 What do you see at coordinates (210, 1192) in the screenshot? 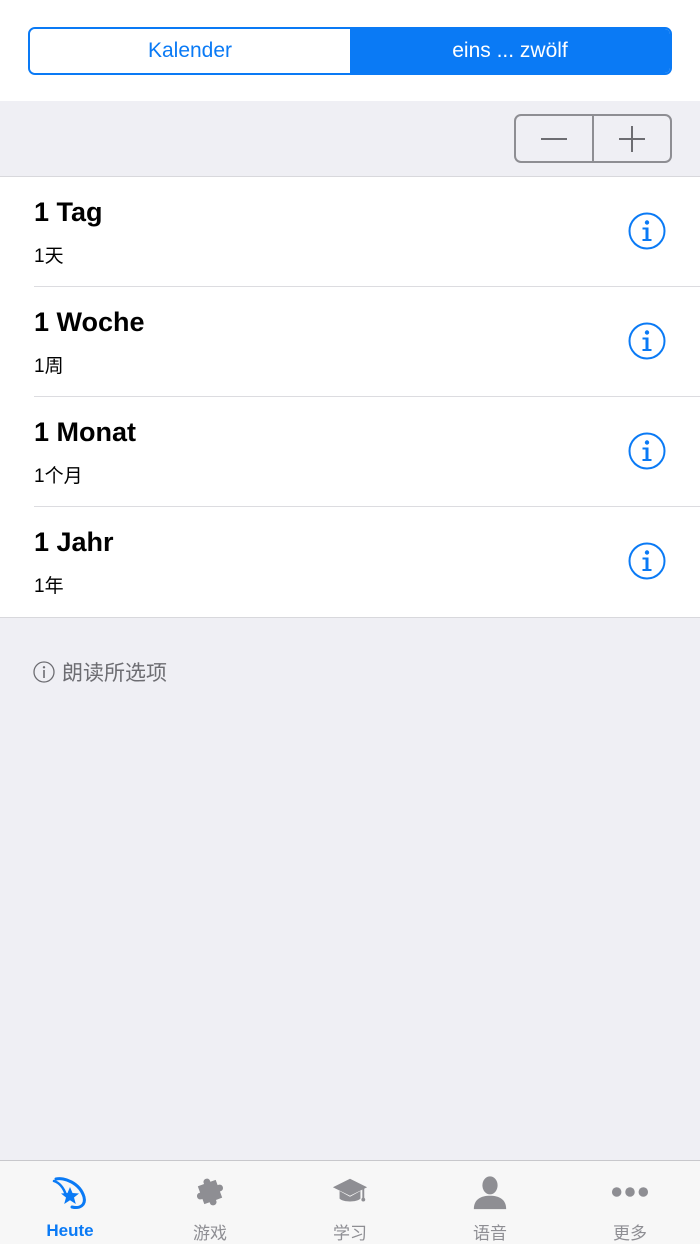
I see `puzzle-icon` at bounding box center [210, 1192].